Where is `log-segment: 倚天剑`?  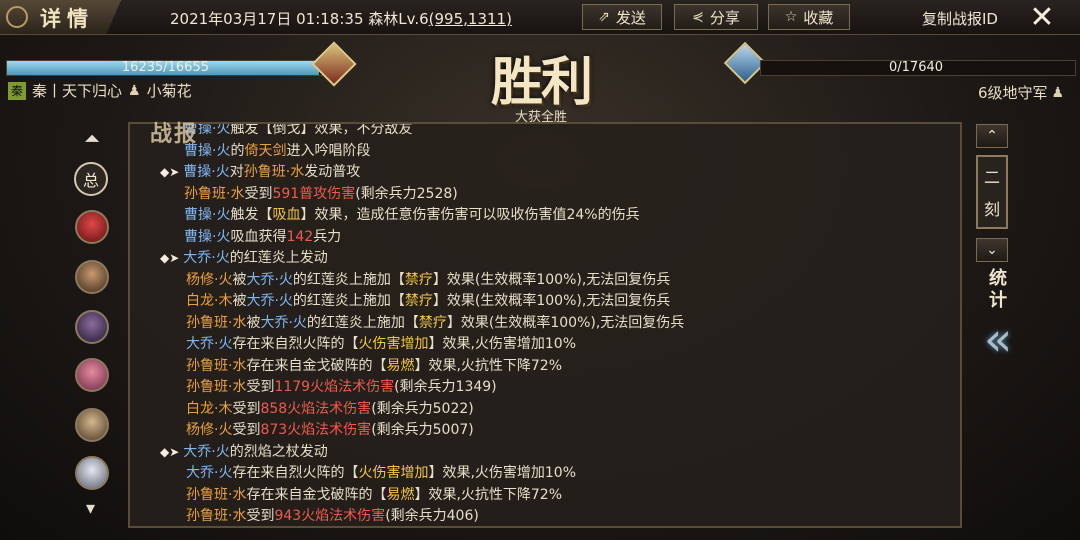
log-segment: 倚天剑 is located at coordinates (265, 150).